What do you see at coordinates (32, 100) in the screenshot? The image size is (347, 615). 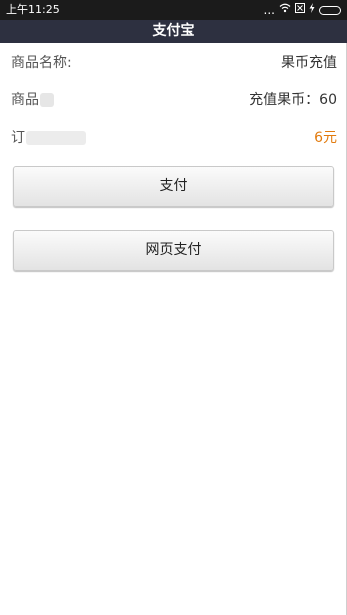 I see `product-desc-label: 商品` at bounding box center [32, 100].